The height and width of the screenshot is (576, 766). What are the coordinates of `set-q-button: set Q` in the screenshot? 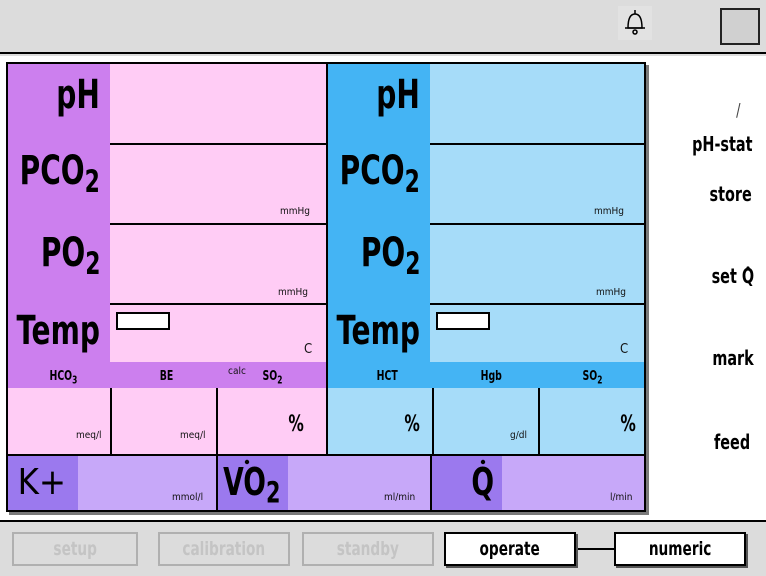 It's located at (733, 276).